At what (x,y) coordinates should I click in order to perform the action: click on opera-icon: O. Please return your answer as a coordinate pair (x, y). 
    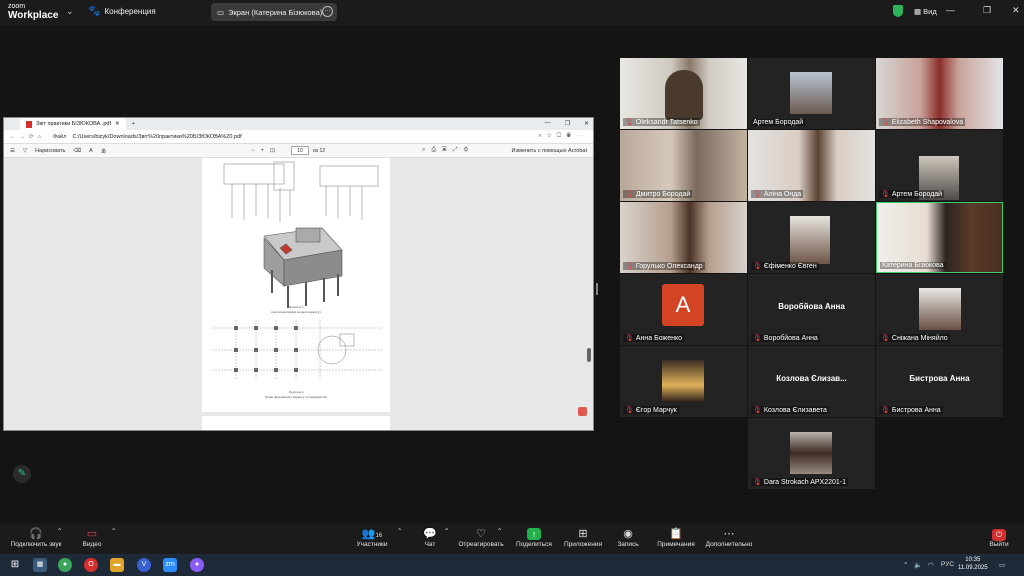
    Looking at the image, I should click on (91, 565).